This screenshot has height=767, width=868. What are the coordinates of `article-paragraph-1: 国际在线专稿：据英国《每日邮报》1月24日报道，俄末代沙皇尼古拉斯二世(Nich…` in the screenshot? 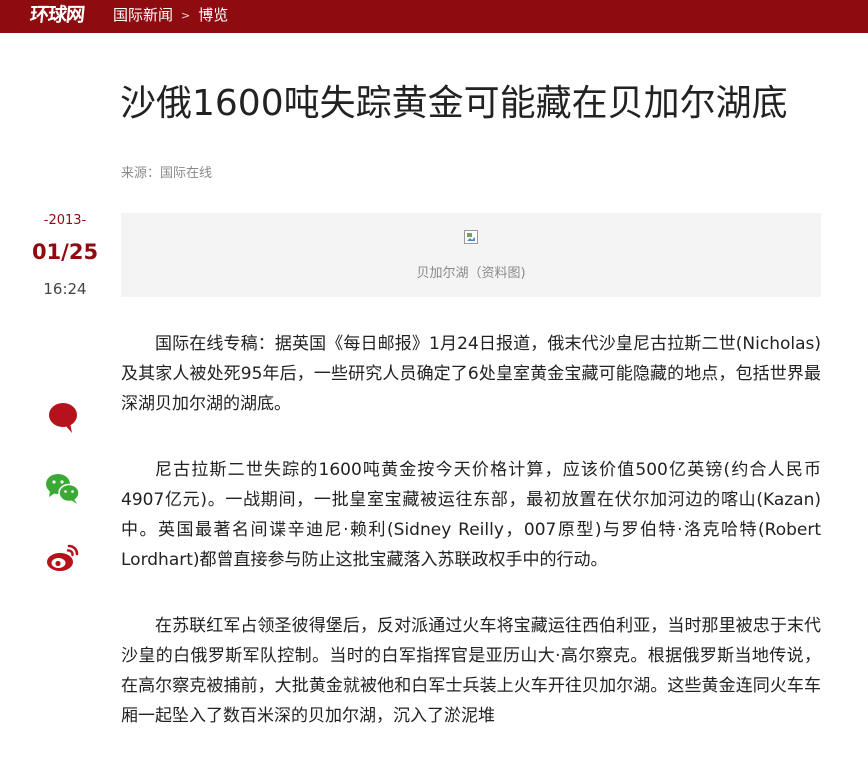 It's located at (471, 374).